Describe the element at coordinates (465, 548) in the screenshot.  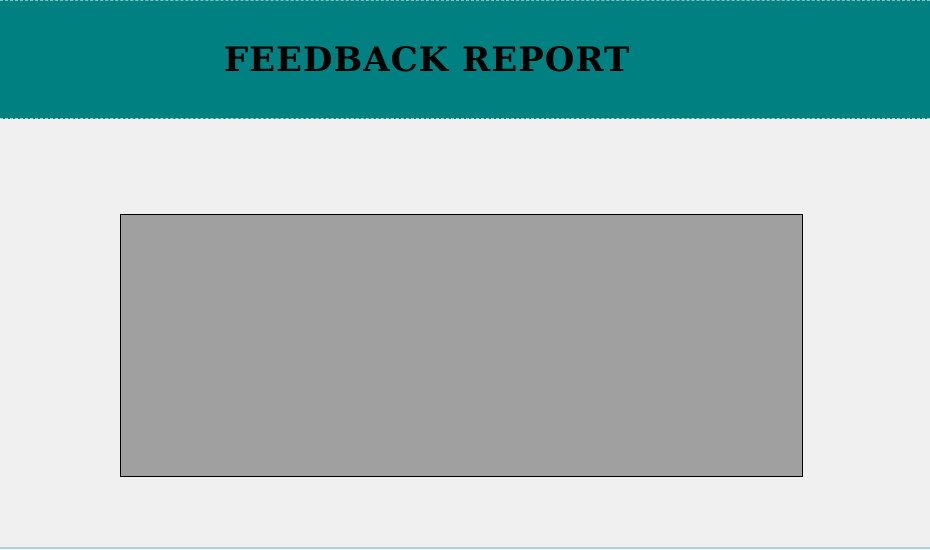
I see `window-bottom-border` at that location.